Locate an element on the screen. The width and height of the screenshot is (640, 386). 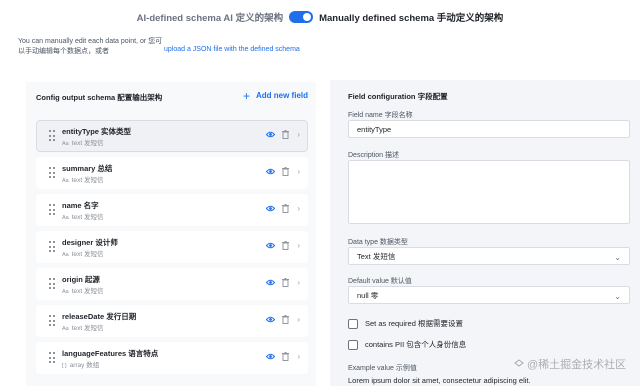
plus-icon: + is located at coordinates (246, 95).